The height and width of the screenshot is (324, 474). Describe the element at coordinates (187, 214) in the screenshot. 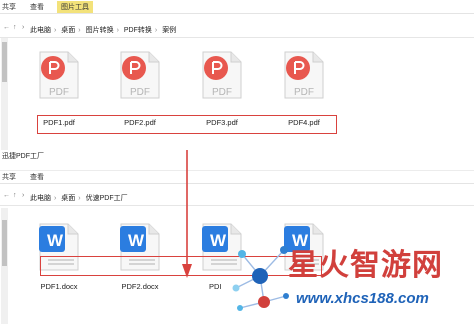

I see `down-arrow-icon` at that location.